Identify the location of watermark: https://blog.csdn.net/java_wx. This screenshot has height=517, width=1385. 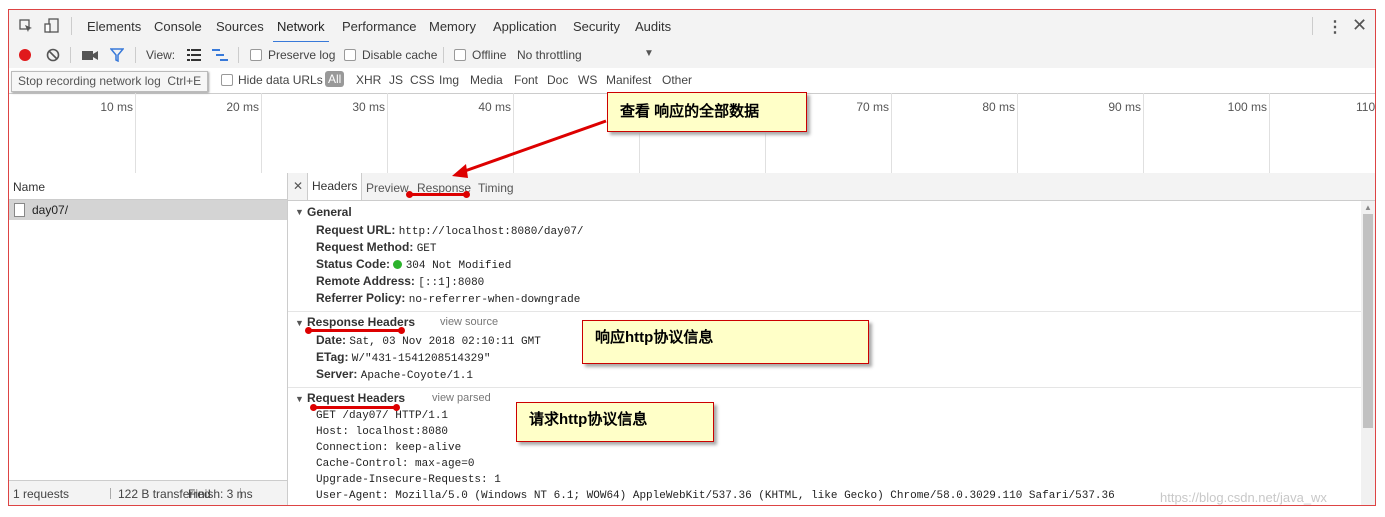
(1243, 497).